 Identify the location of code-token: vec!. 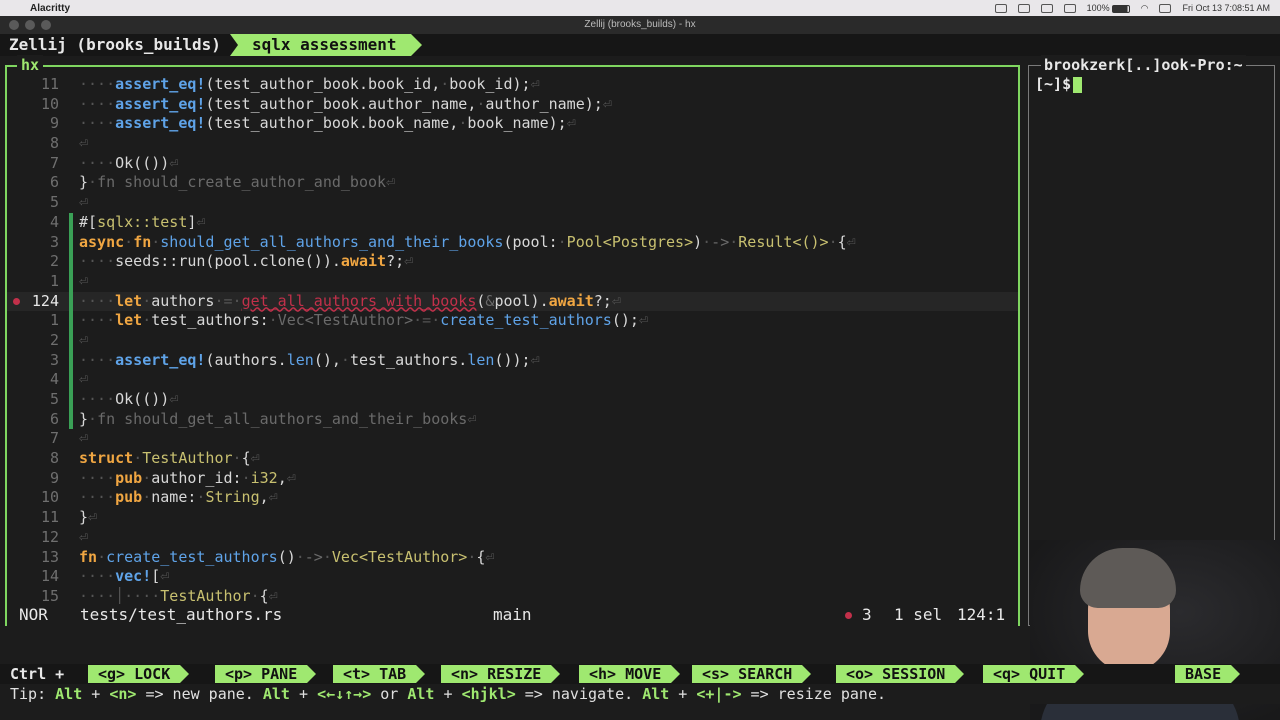
(133, 576).